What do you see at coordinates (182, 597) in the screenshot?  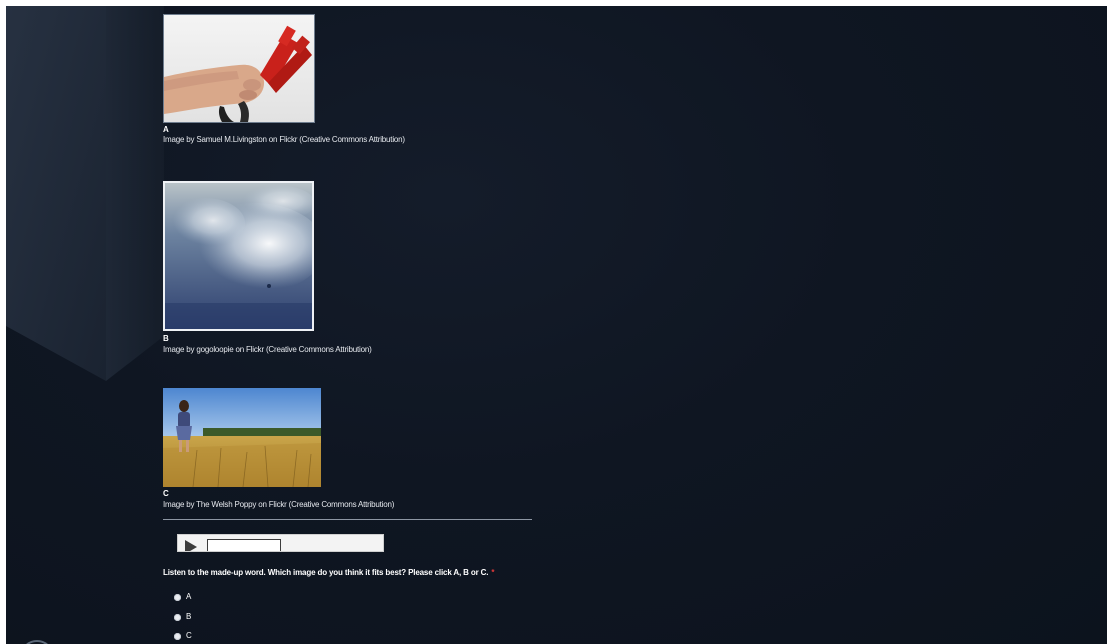 I see `option-a: A` at bounding box center [182, 597].